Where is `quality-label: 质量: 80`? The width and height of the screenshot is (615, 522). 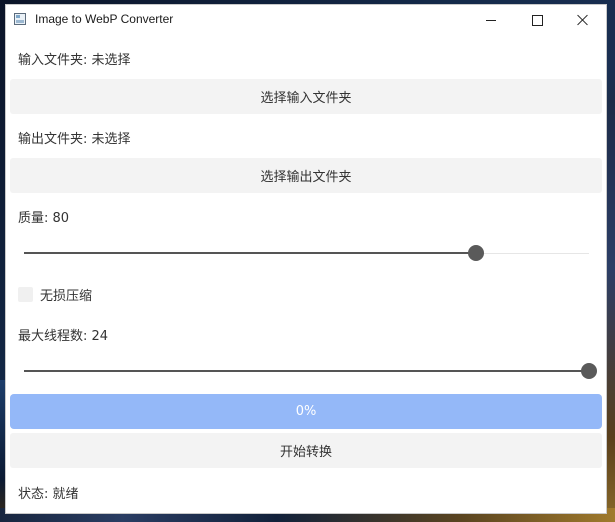
quality-label: 质量: 80 is located at coordinates (44, 218).